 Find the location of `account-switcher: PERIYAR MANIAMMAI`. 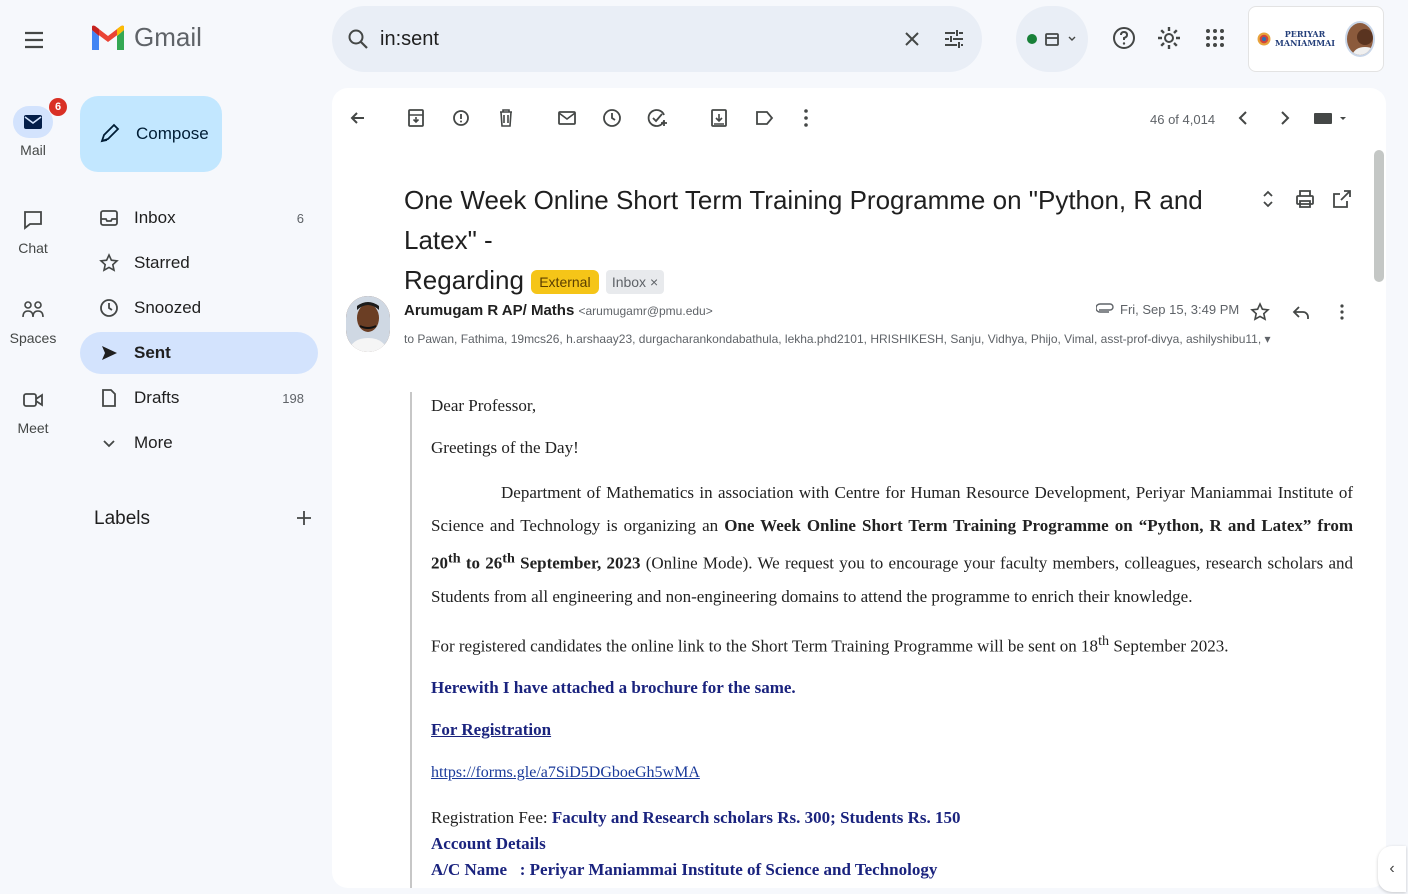

account-switcher: PERIYAR MANIAMMAI is located at coordinates (1316, 39).